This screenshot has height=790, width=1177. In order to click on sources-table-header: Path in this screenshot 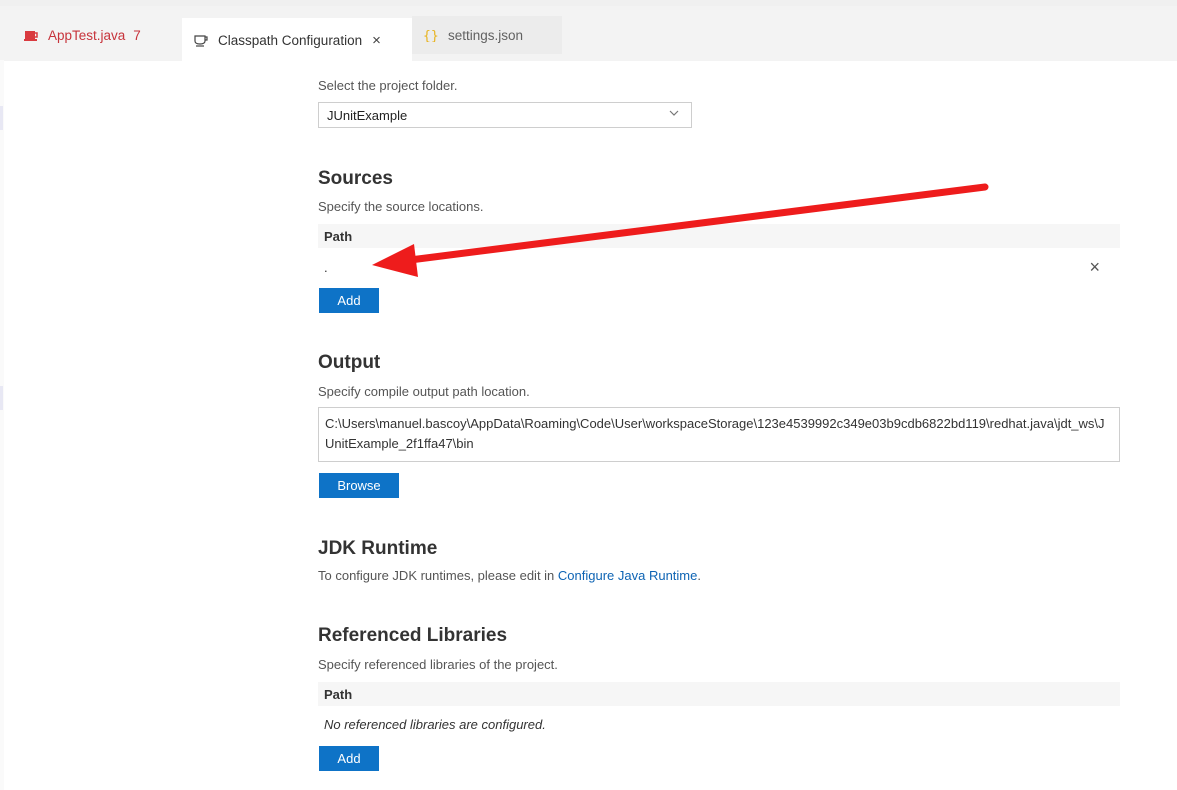, I will do `click(719, 236)`.